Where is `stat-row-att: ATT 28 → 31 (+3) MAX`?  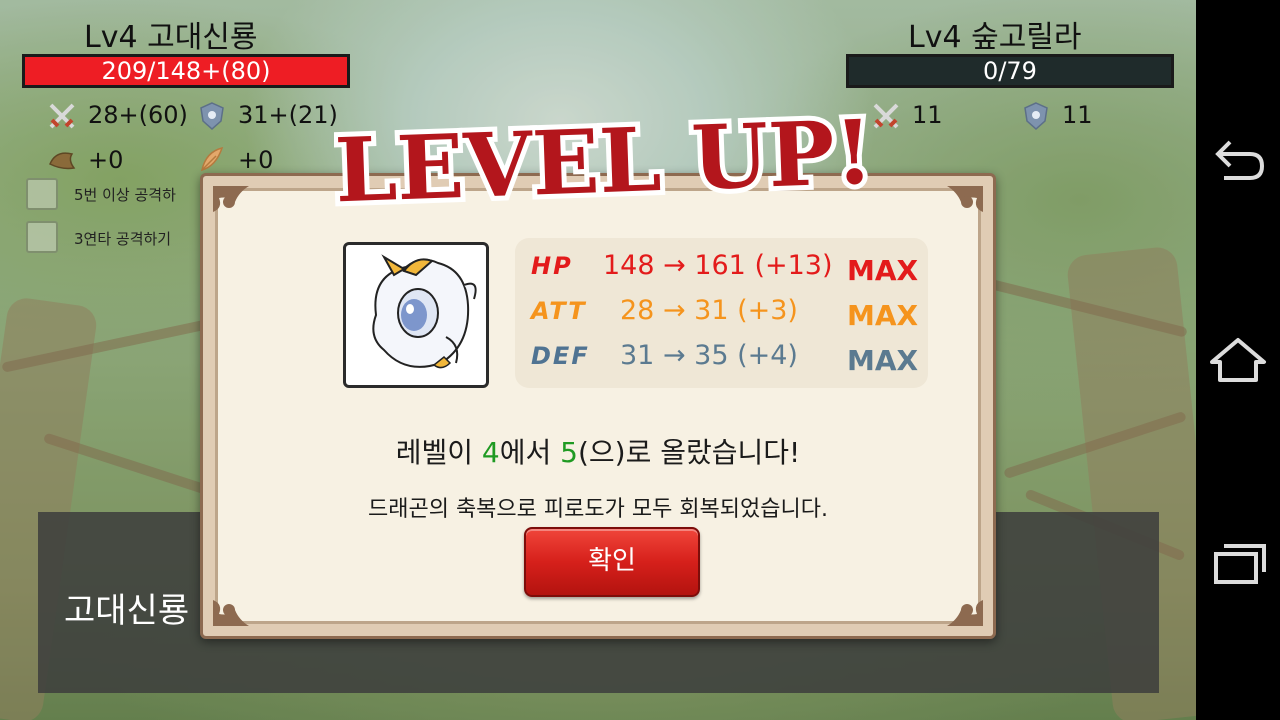 stat-row-att: ATT 28 → 31 (+3) MAX is located at coordinates (721, 313).